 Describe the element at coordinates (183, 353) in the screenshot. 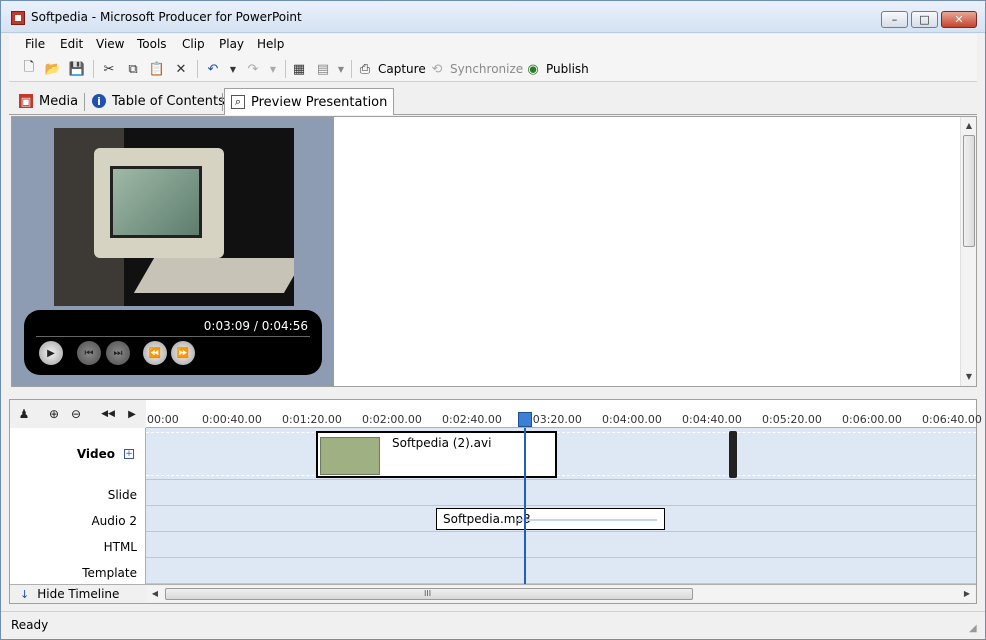

I see `fast-forward-button: ⏩` at that location.